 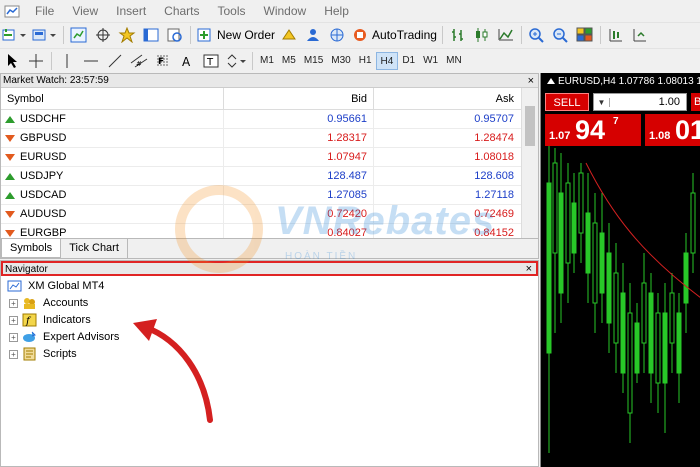 I want to click on fibonacci-button: F, so click(x=163, y=61).